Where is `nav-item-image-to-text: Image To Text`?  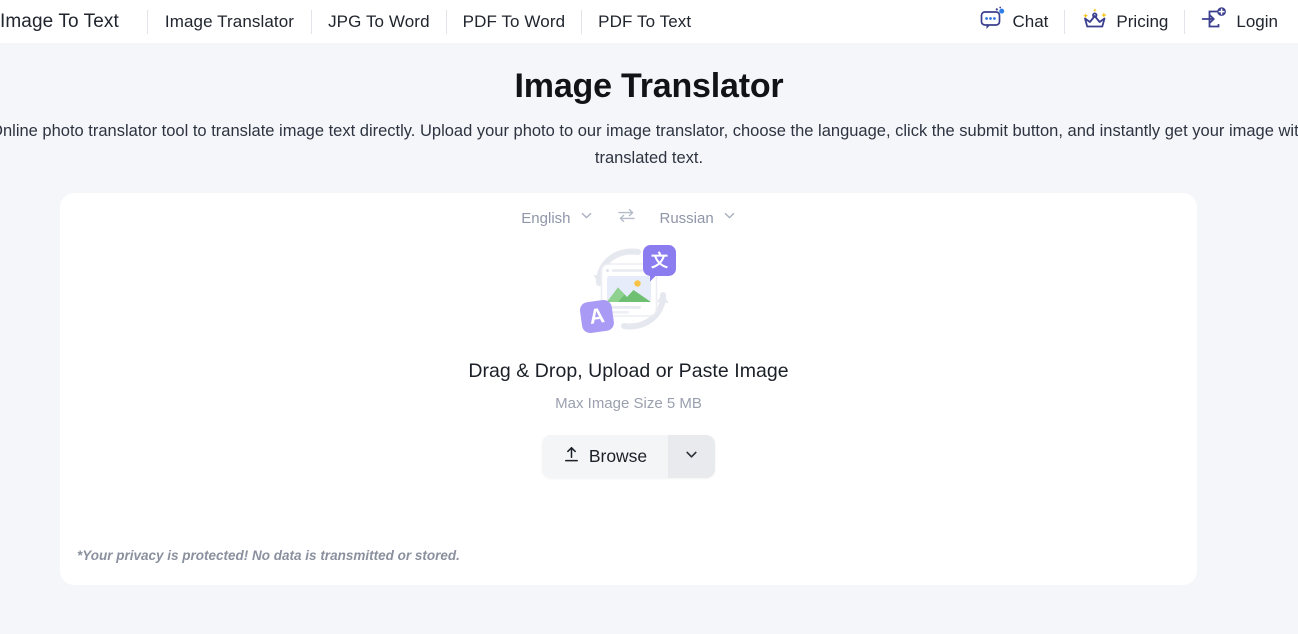 nav-item-image-to-text: Image To Text is located at coordinates (73, 21).